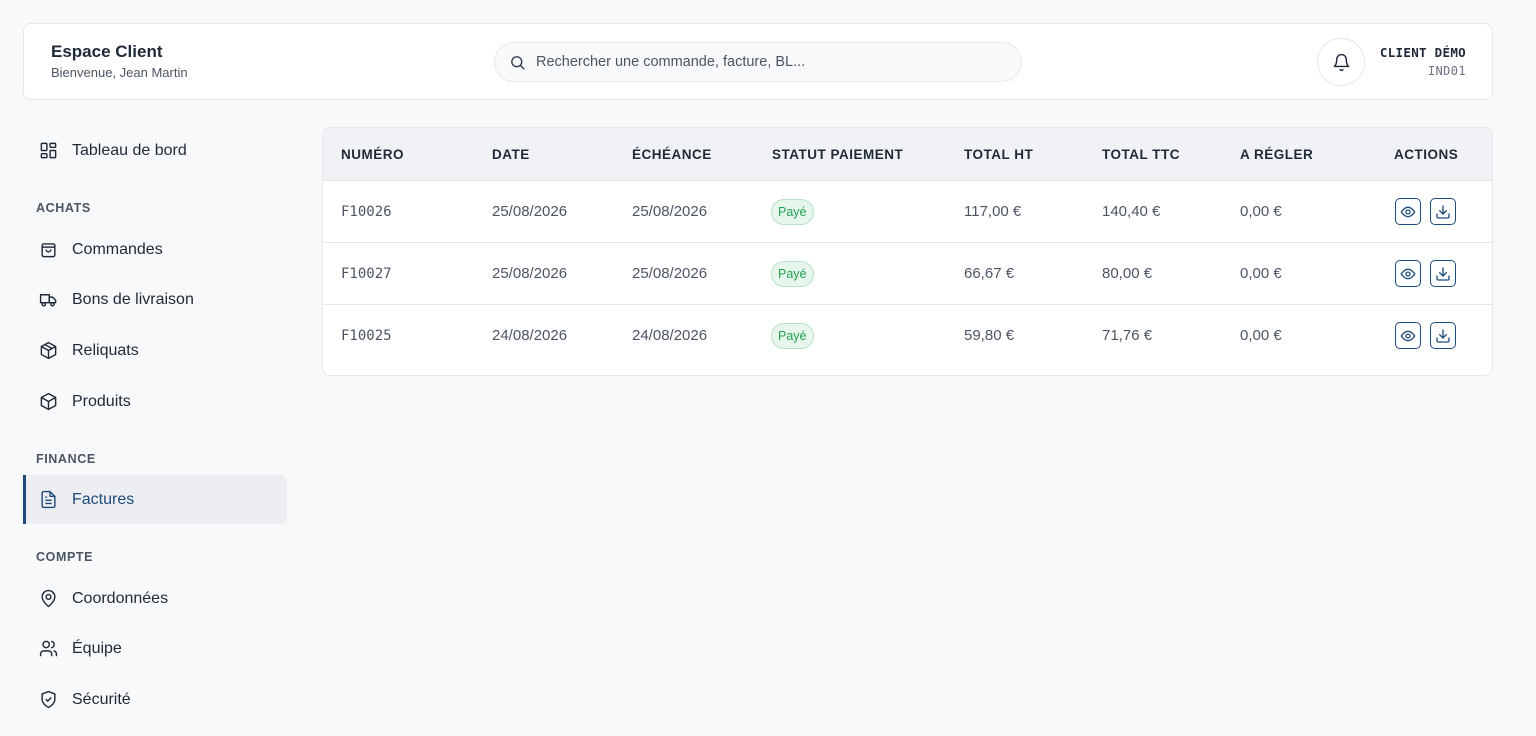 The height and width of the screenshot is (736, 1536). I want to click on dashboard-icon, so click(48, 150).